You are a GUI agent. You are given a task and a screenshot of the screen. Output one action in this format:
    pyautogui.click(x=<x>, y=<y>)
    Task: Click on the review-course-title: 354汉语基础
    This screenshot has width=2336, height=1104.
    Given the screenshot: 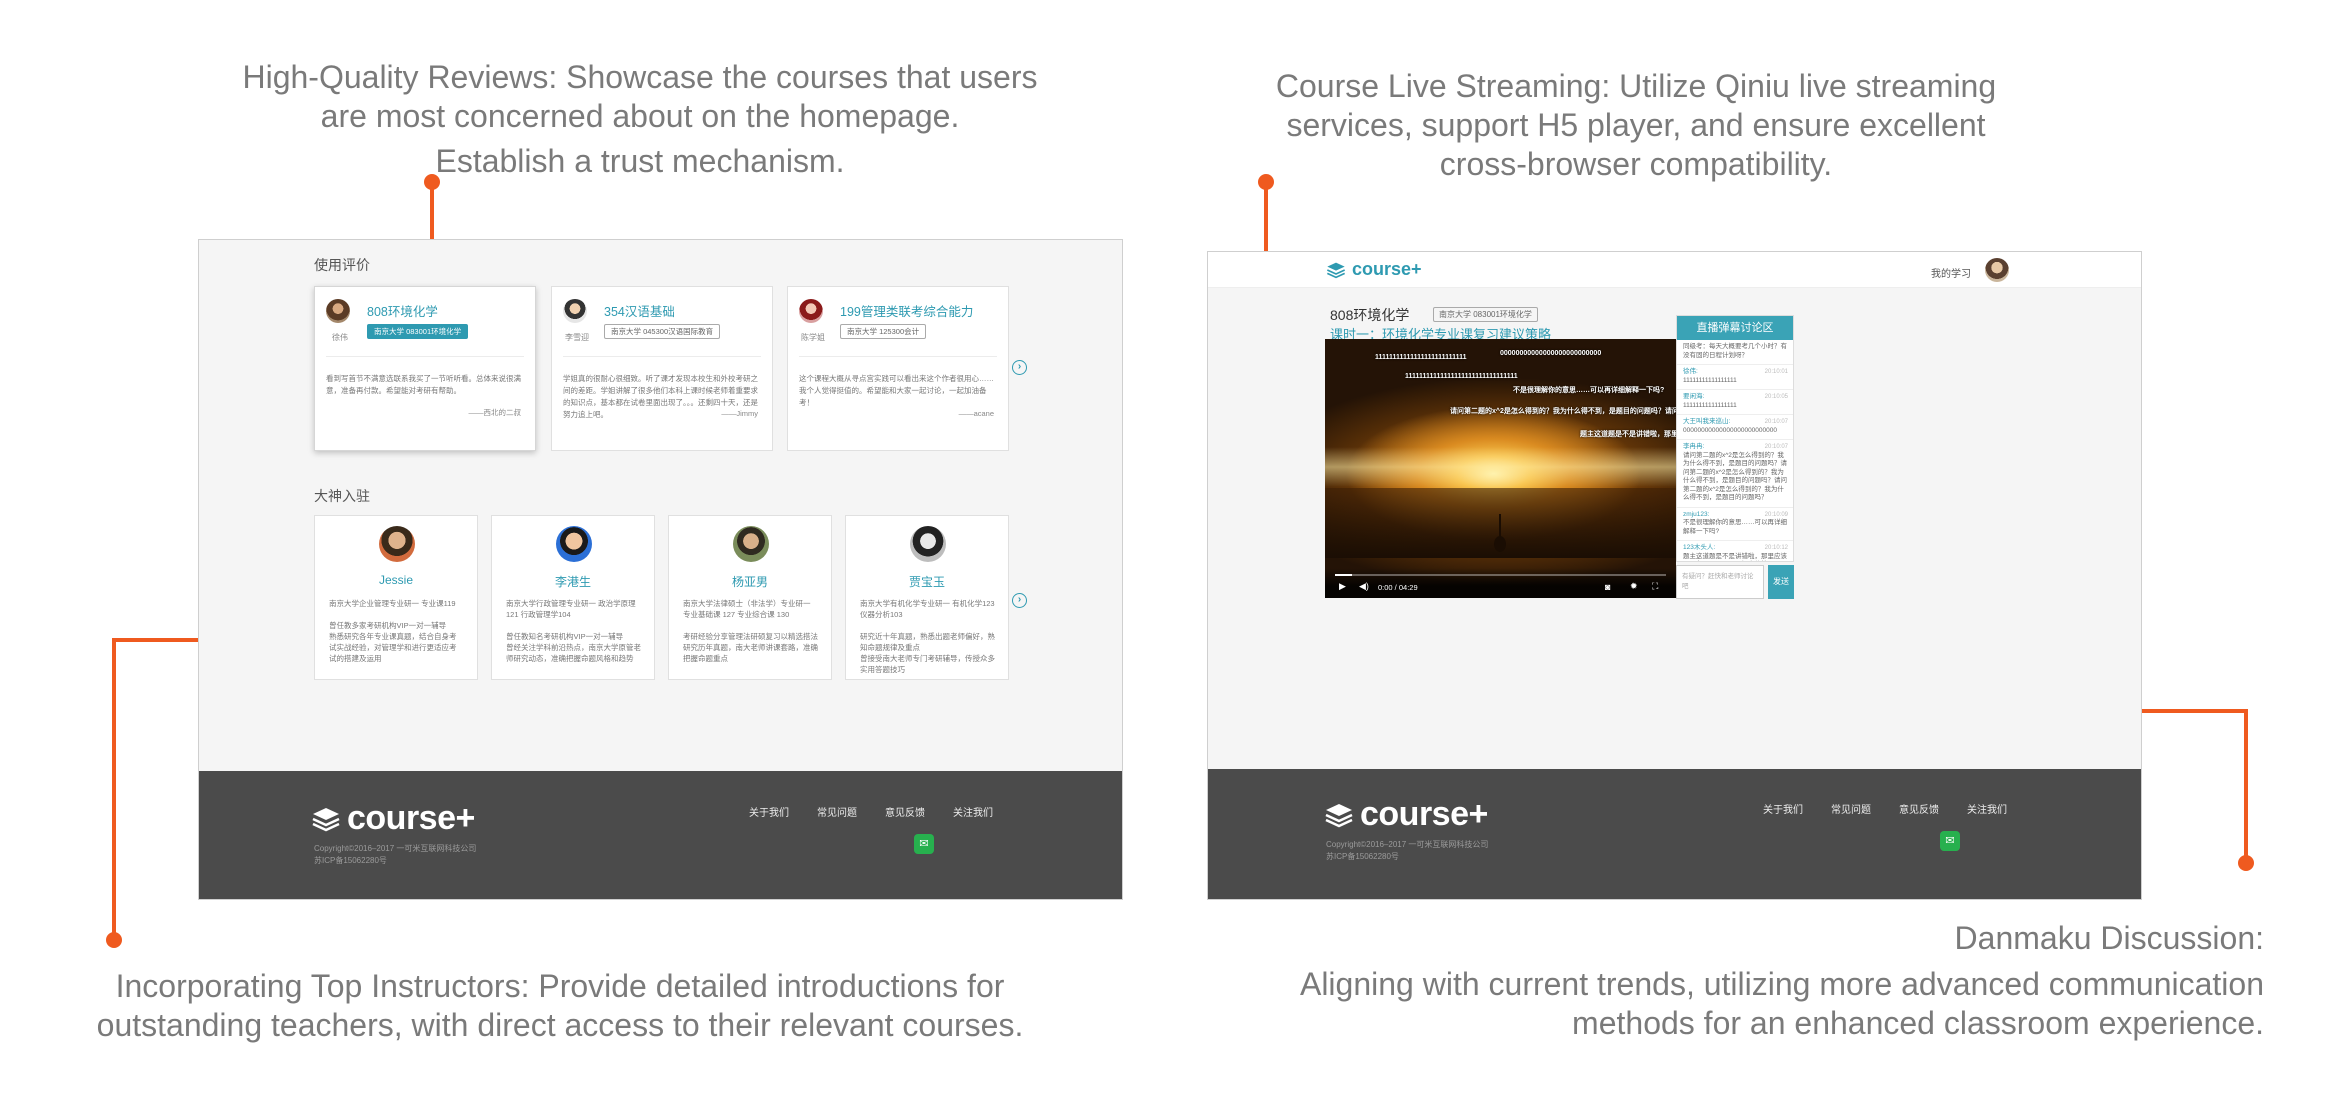 What is the action you would take?
    pyautogui.click(x=639, y=310)
    